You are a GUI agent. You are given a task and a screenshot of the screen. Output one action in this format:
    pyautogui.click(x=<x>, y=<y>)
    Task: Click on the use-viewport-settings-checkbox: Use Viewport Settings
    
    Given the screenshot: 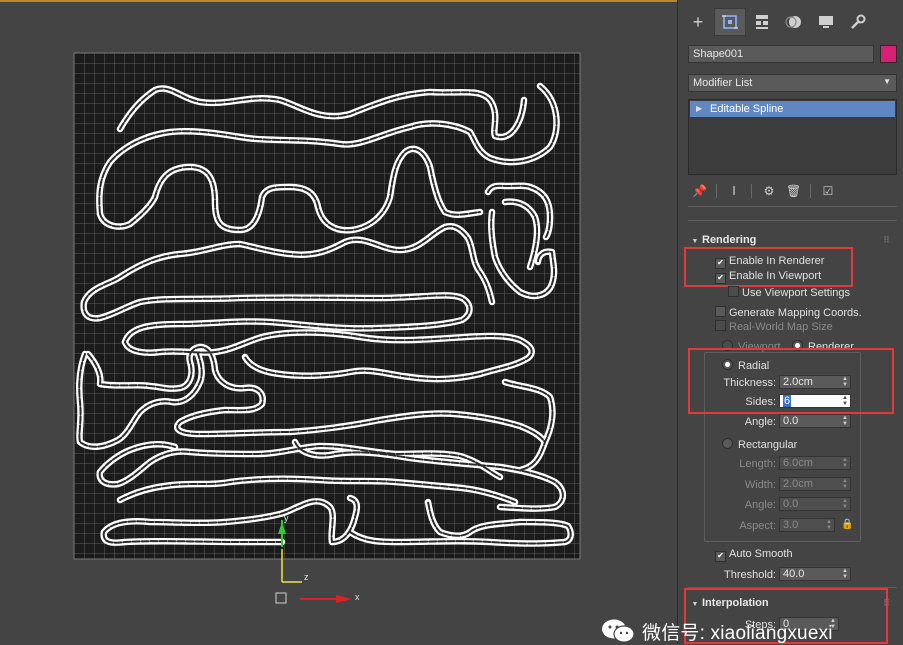 What is the action you would take?
    pyautogui.click(x=789, y=293)
    